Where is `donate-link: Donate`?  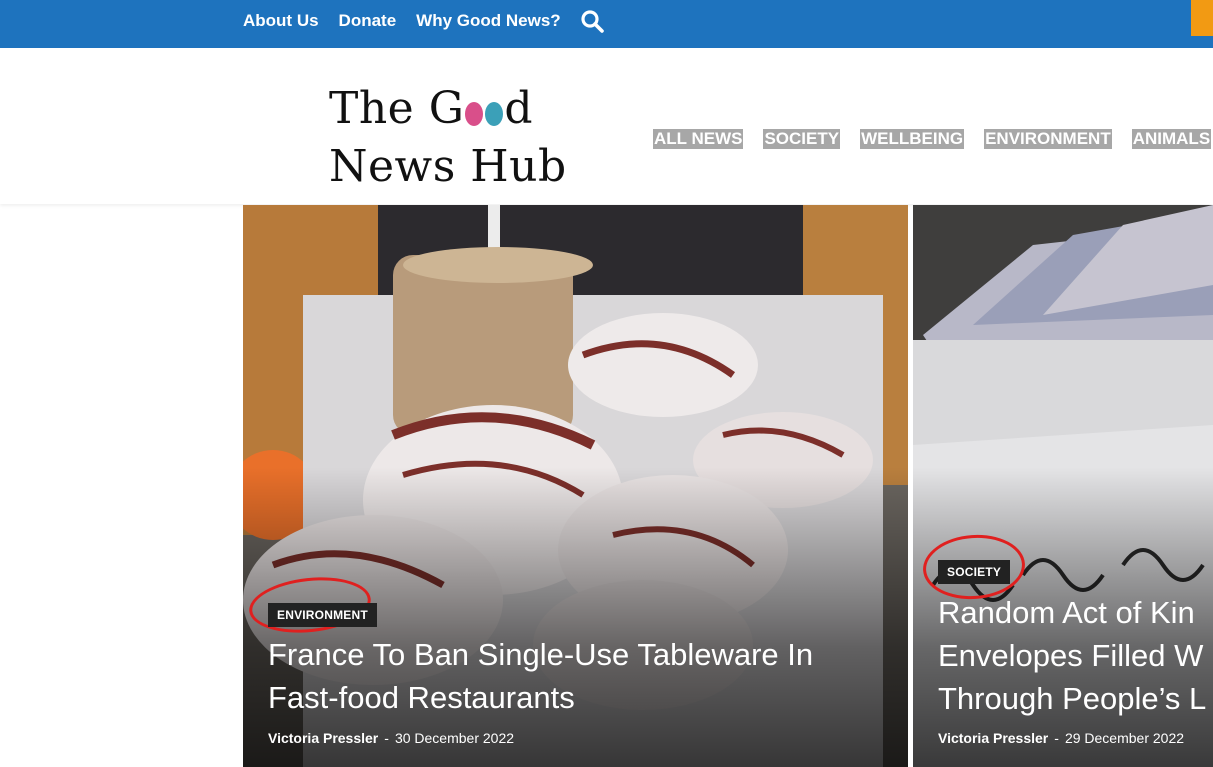
donate-link: Donate is located at coordinates (368, 21).